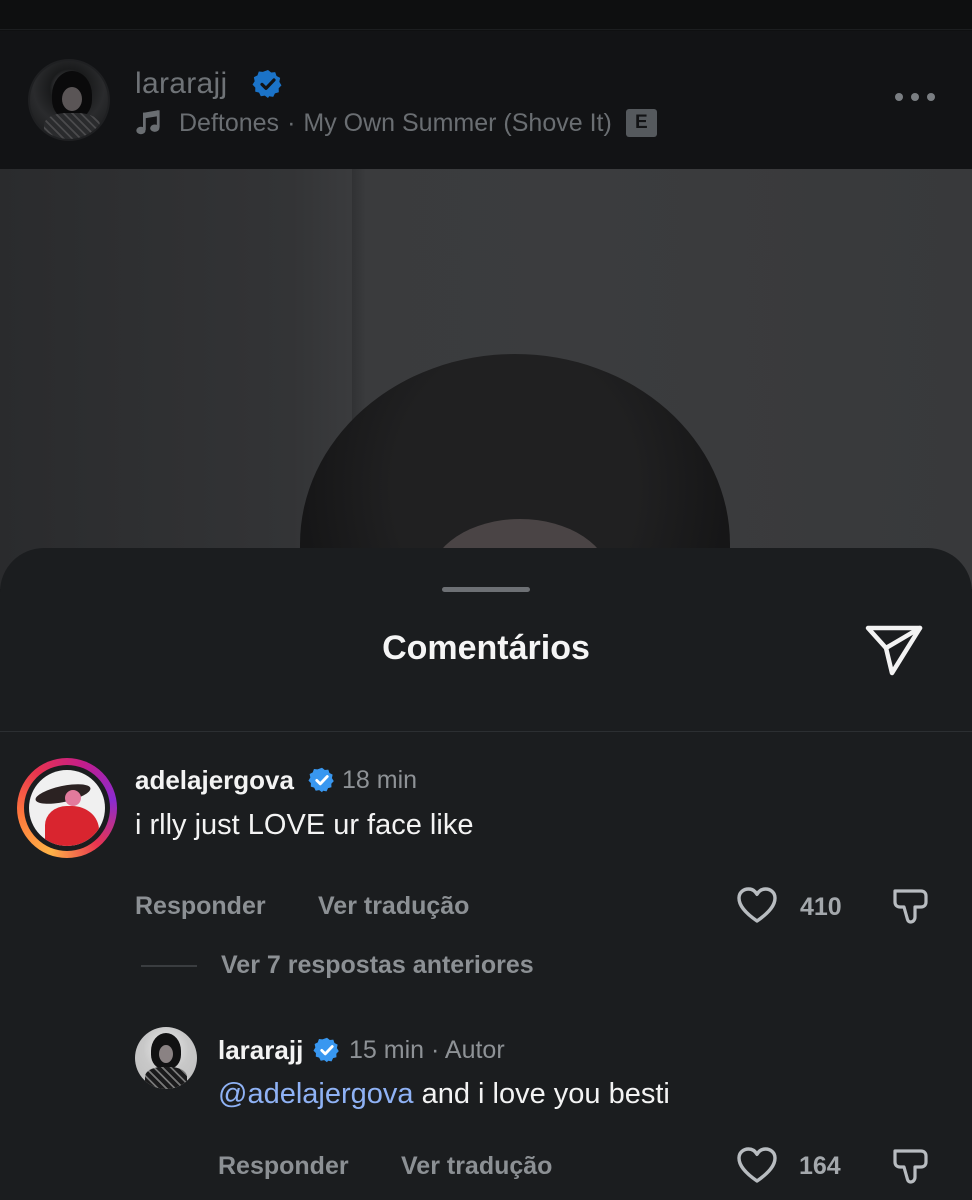 The height and width of the screenshot is (1200, 972). Describe the element at coordinates (894, 650) in the screenshot. I see `send-icon` at that location.